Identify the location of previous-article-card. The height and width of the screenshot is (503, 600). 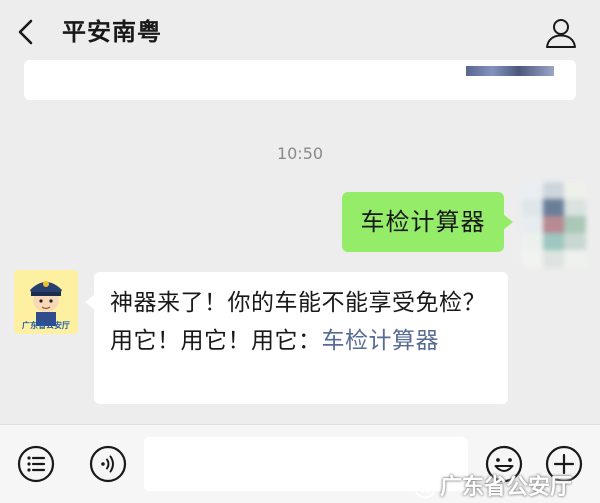
(300, 80).